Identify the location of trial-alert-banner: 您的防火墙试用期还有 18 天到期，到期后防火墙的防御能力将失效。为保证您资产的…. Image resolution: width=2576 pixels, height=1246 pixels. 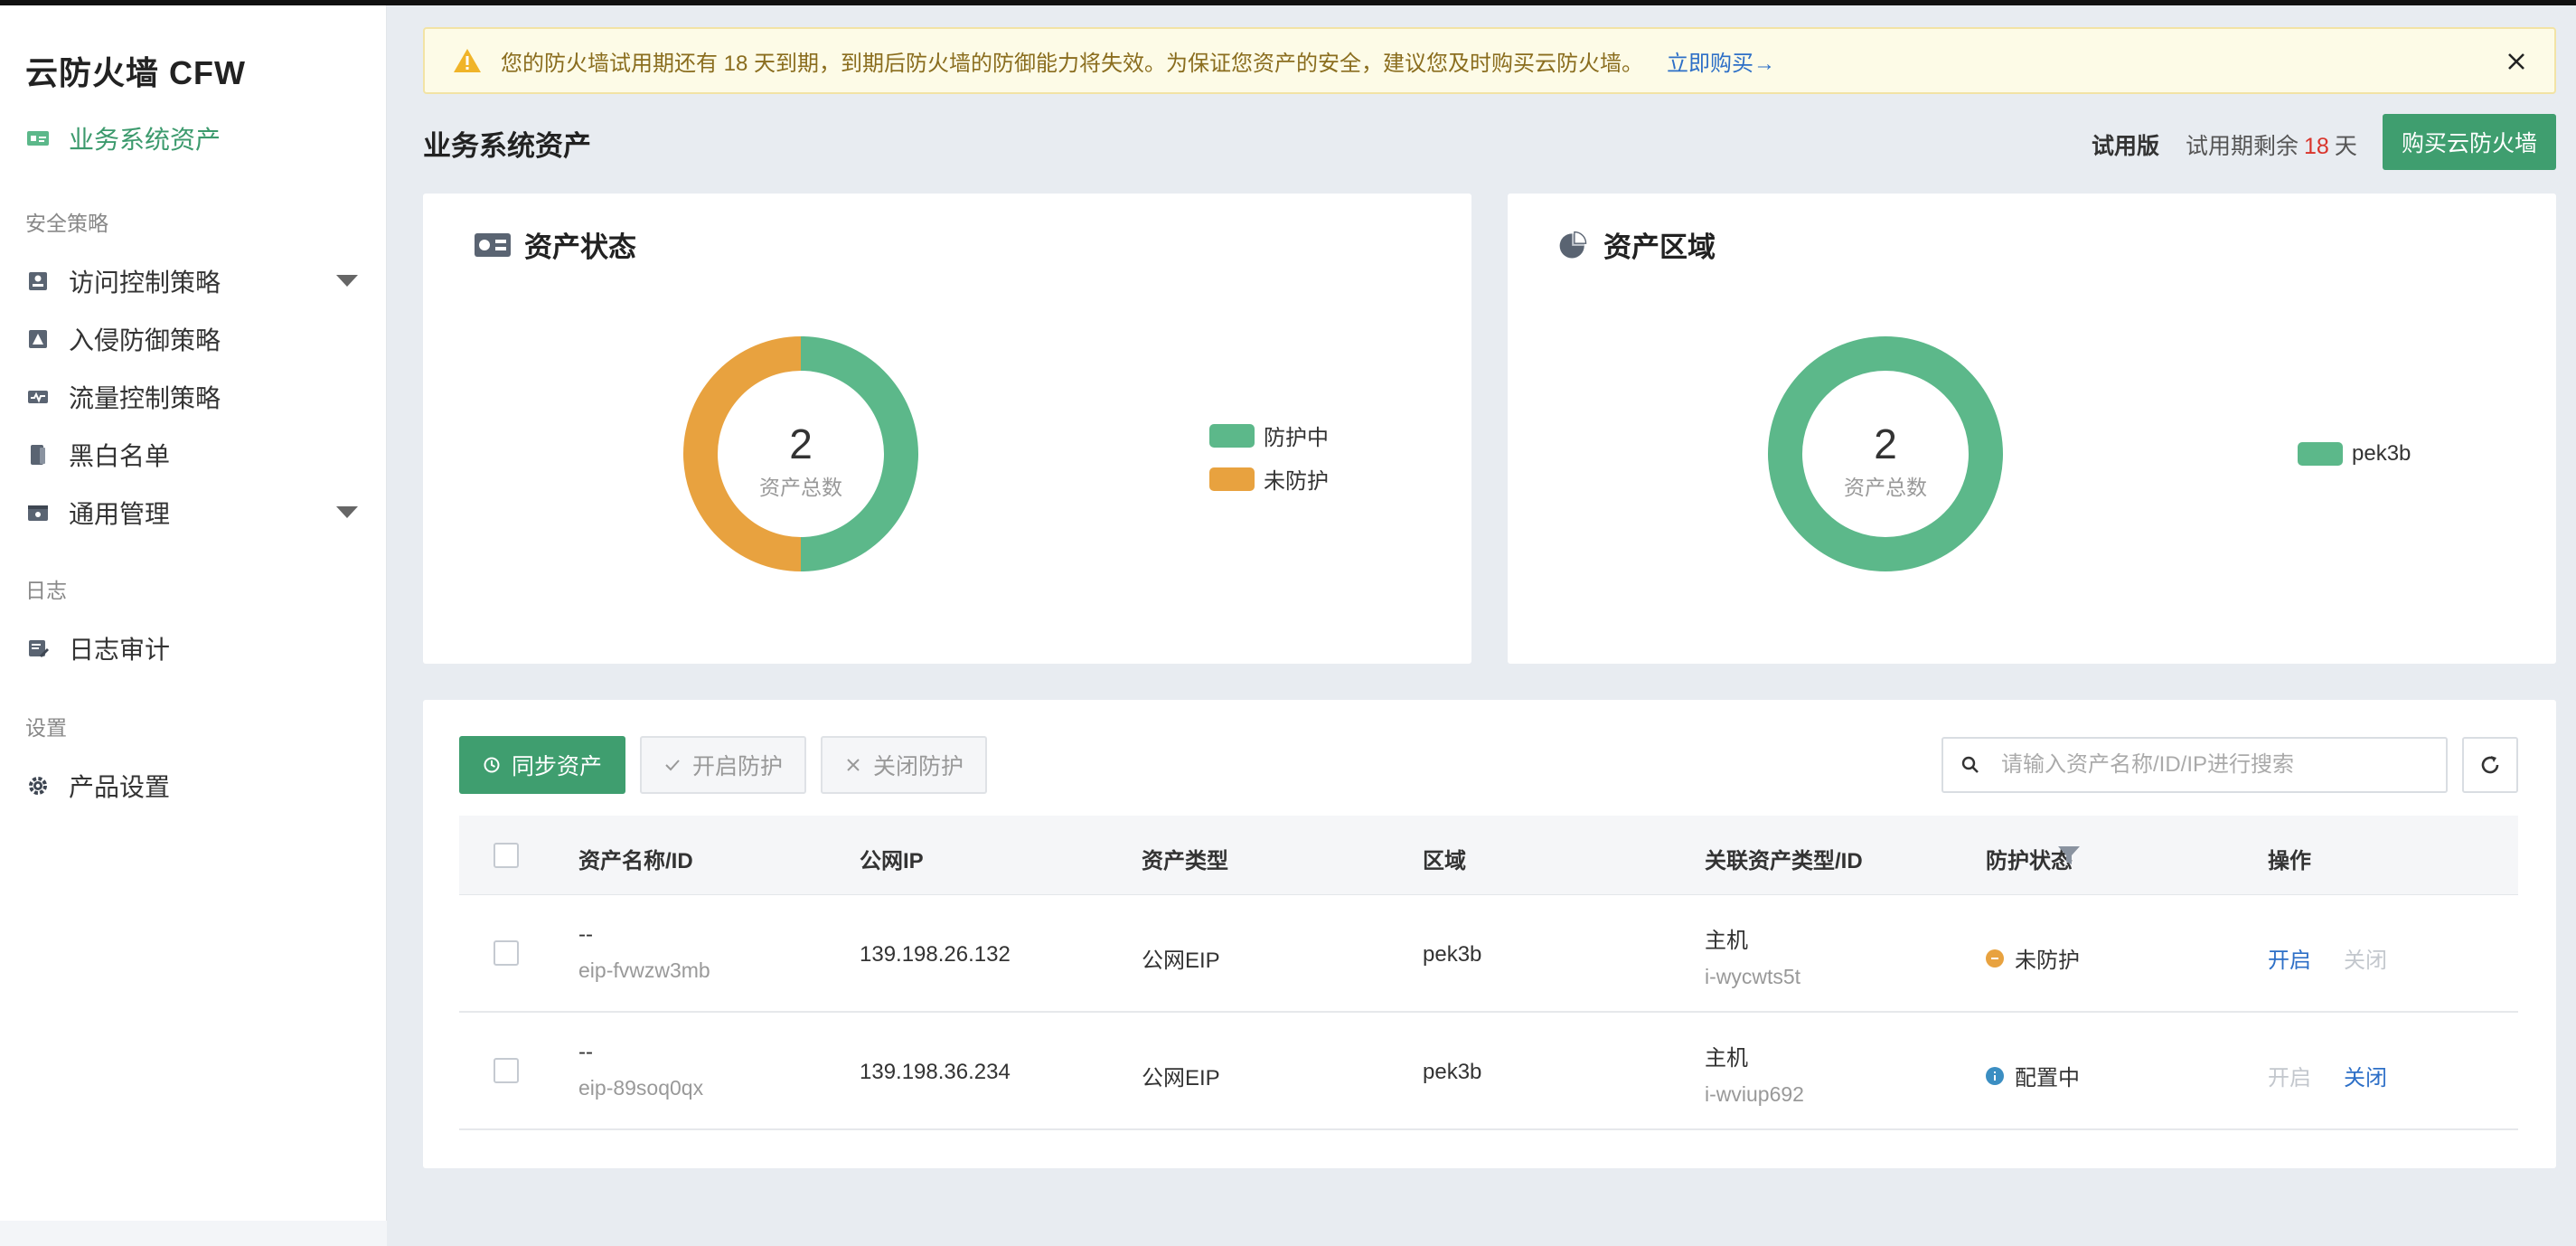
(1489, 60).